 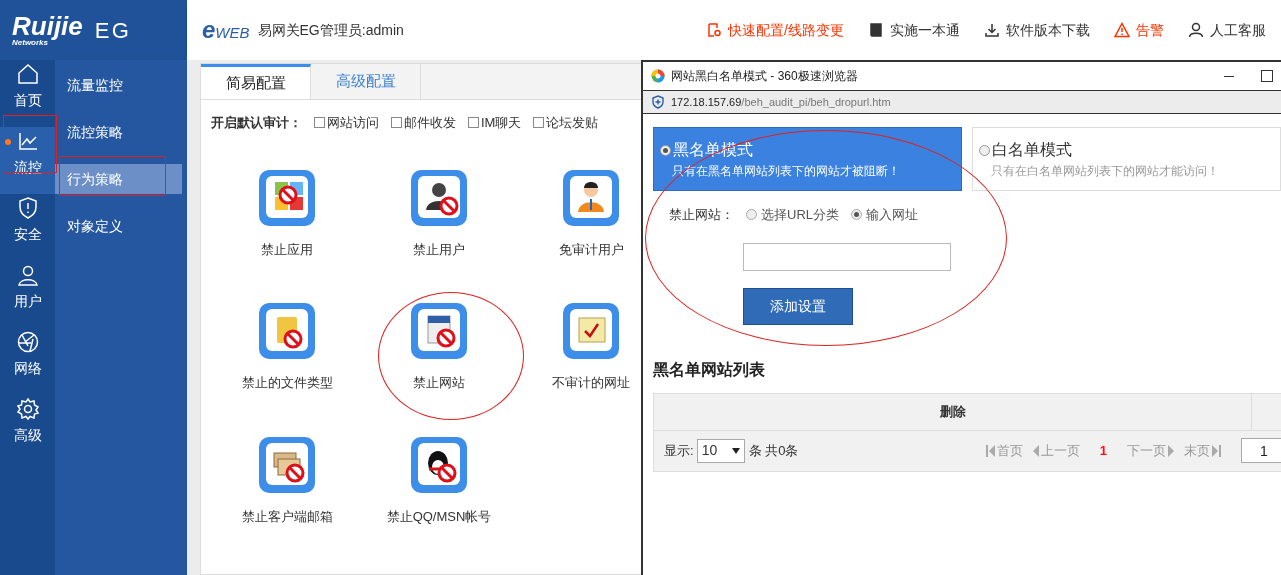 I want to click on feature-tile: 禁止的文件类型, so click(x=287, y=347).